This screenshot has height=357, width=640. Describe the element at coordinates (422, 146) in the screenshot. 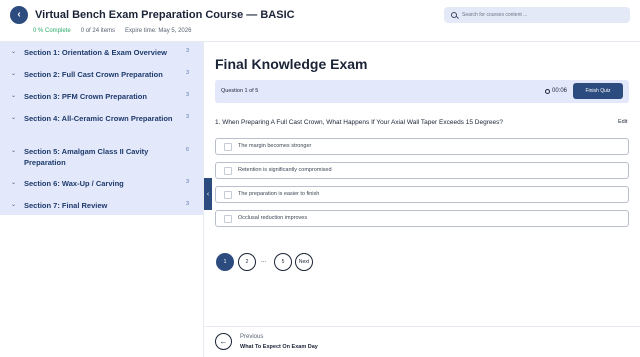

I see `answer-option: The margin becomes stronger` at that location.